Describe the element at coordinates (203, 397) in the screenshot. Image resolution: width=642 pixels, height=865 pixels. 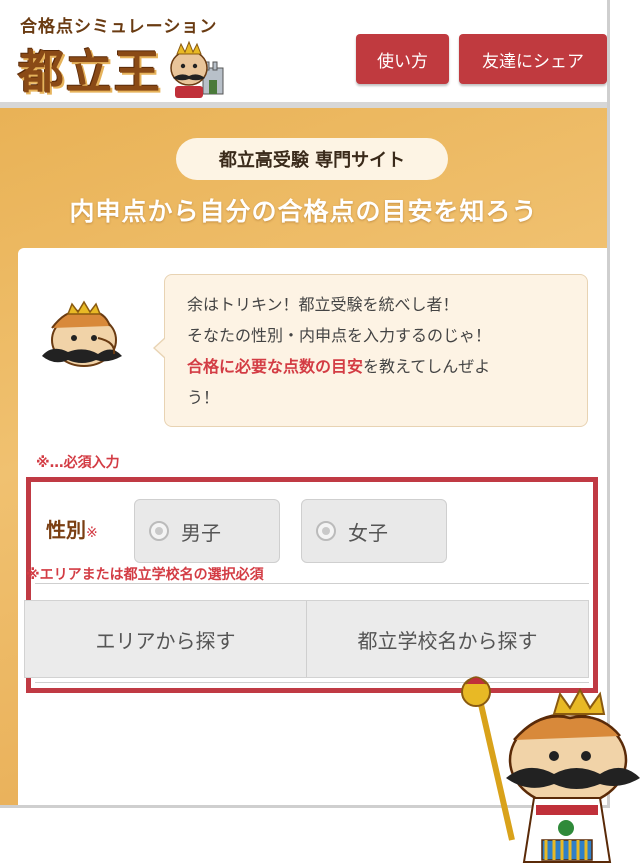
I see `bubble-line-4: う！` at that location.